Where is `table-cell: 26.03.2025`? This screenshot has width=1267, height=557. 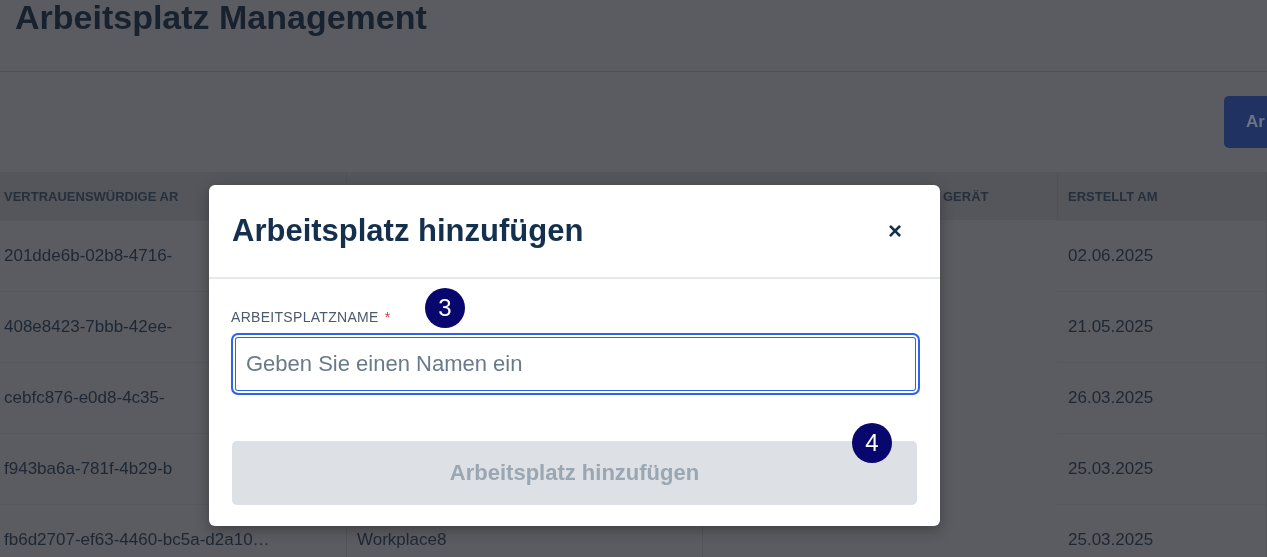 table-cell: 26.03.2025 is located at coordinates (1162, 397).